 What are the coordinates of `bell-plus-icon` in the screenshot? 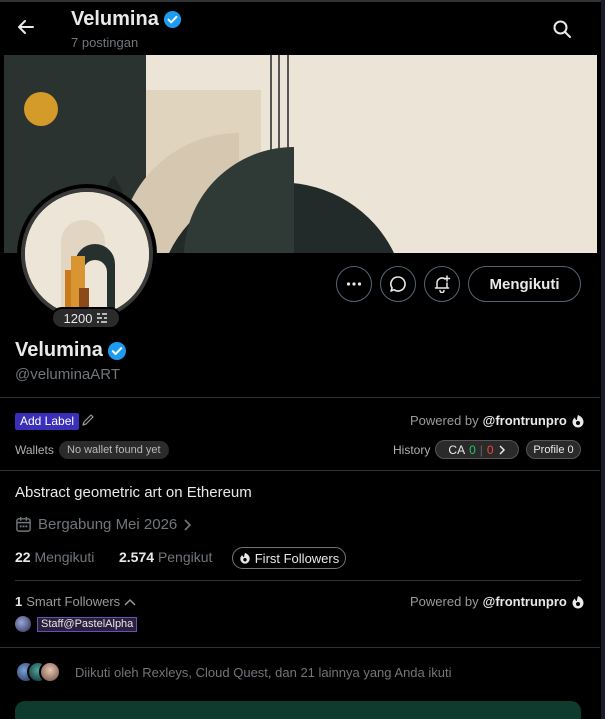 It's located at (442, 284).